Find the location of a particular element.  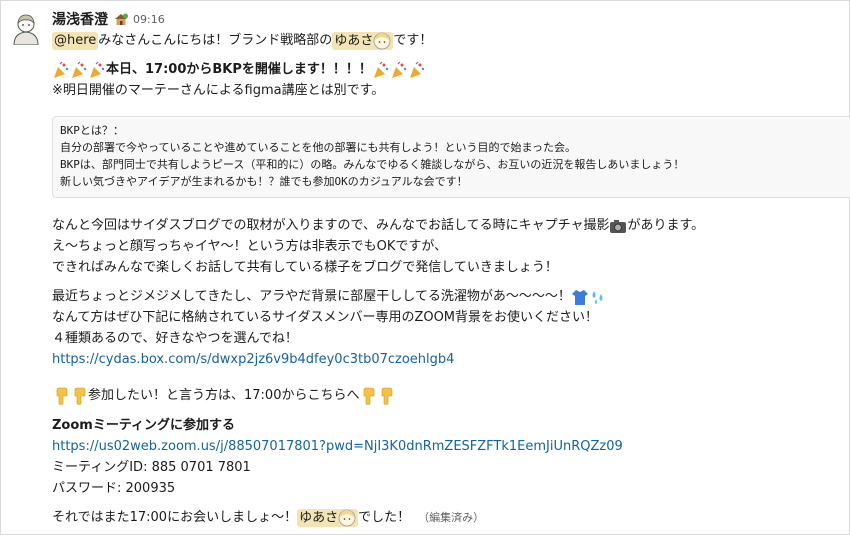

headline-line: 本日、17:00からBKPを開催します！！！！ is located at coordinates (239, 70).